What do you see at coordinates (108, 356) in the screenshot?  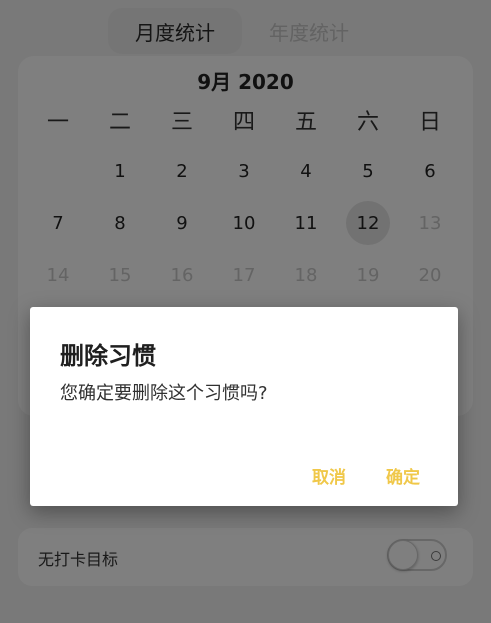 I see `dialog-title: 删除习惯` at bounding box center [108, 356].